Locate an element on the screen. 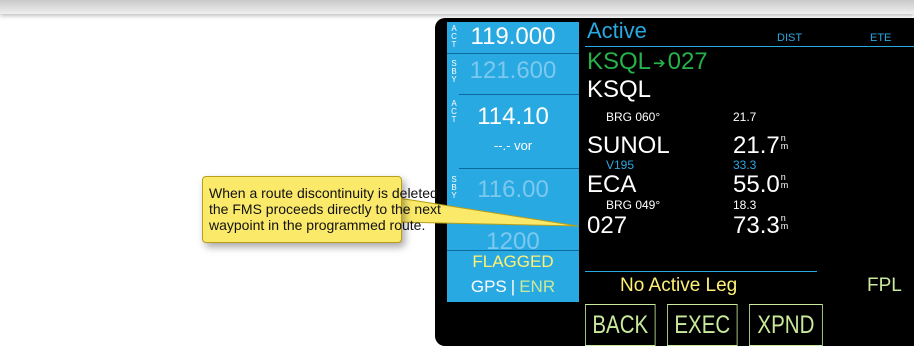 The height and width of the screenshot is (346, 914). callout-line: waypoint in the programmed route. is located at coordinates (317, 225).